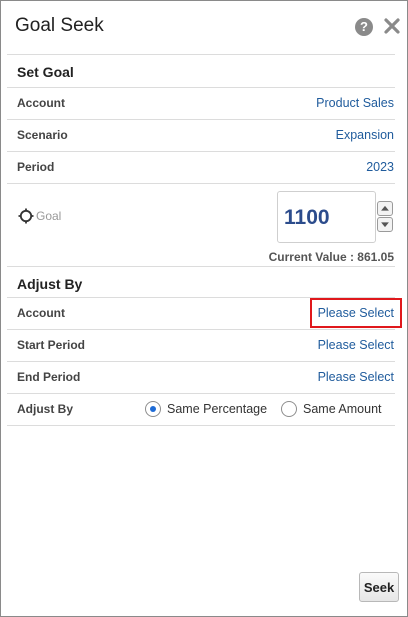  What do you see at coordinates (45, 409) in the screenshot?
I see `adjust-by-label: Adjust By` at bounding box center [45, 409].